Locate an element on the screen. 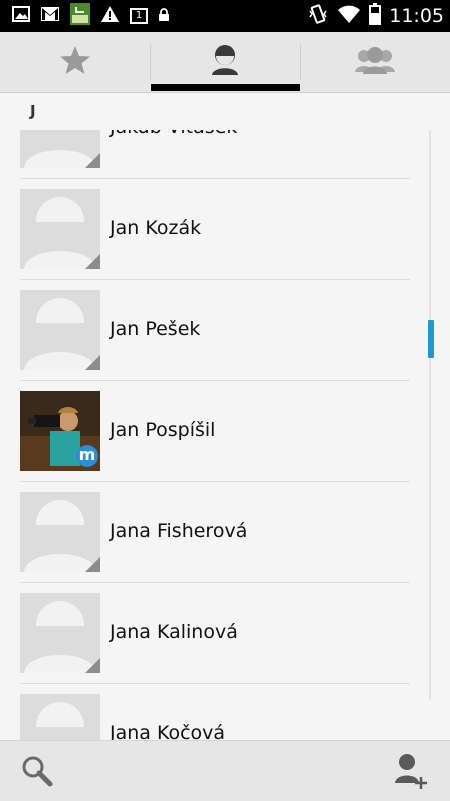 The width and height of the screenshot is (450, 801). scrollbar-track is located at coordinates (430, 415).